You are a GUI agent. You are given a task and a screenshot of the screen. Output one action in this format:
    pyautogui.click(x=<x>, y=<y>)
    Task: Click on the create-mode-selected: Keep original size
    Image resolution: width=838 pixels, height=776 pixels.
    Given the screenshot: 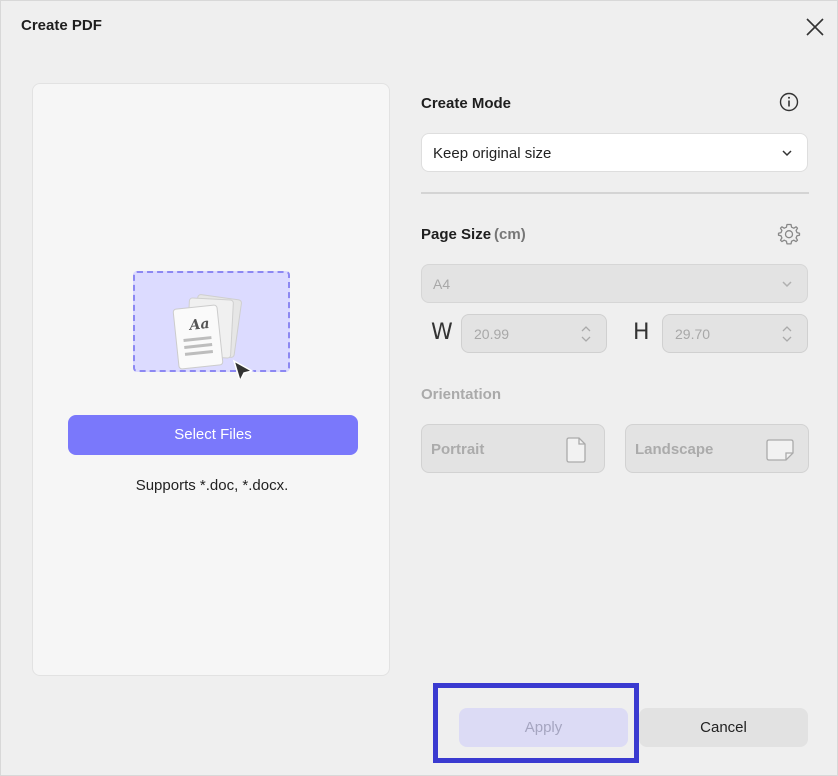 What is the action you would take?
    pyautogui.click(x=492, y=153)
    